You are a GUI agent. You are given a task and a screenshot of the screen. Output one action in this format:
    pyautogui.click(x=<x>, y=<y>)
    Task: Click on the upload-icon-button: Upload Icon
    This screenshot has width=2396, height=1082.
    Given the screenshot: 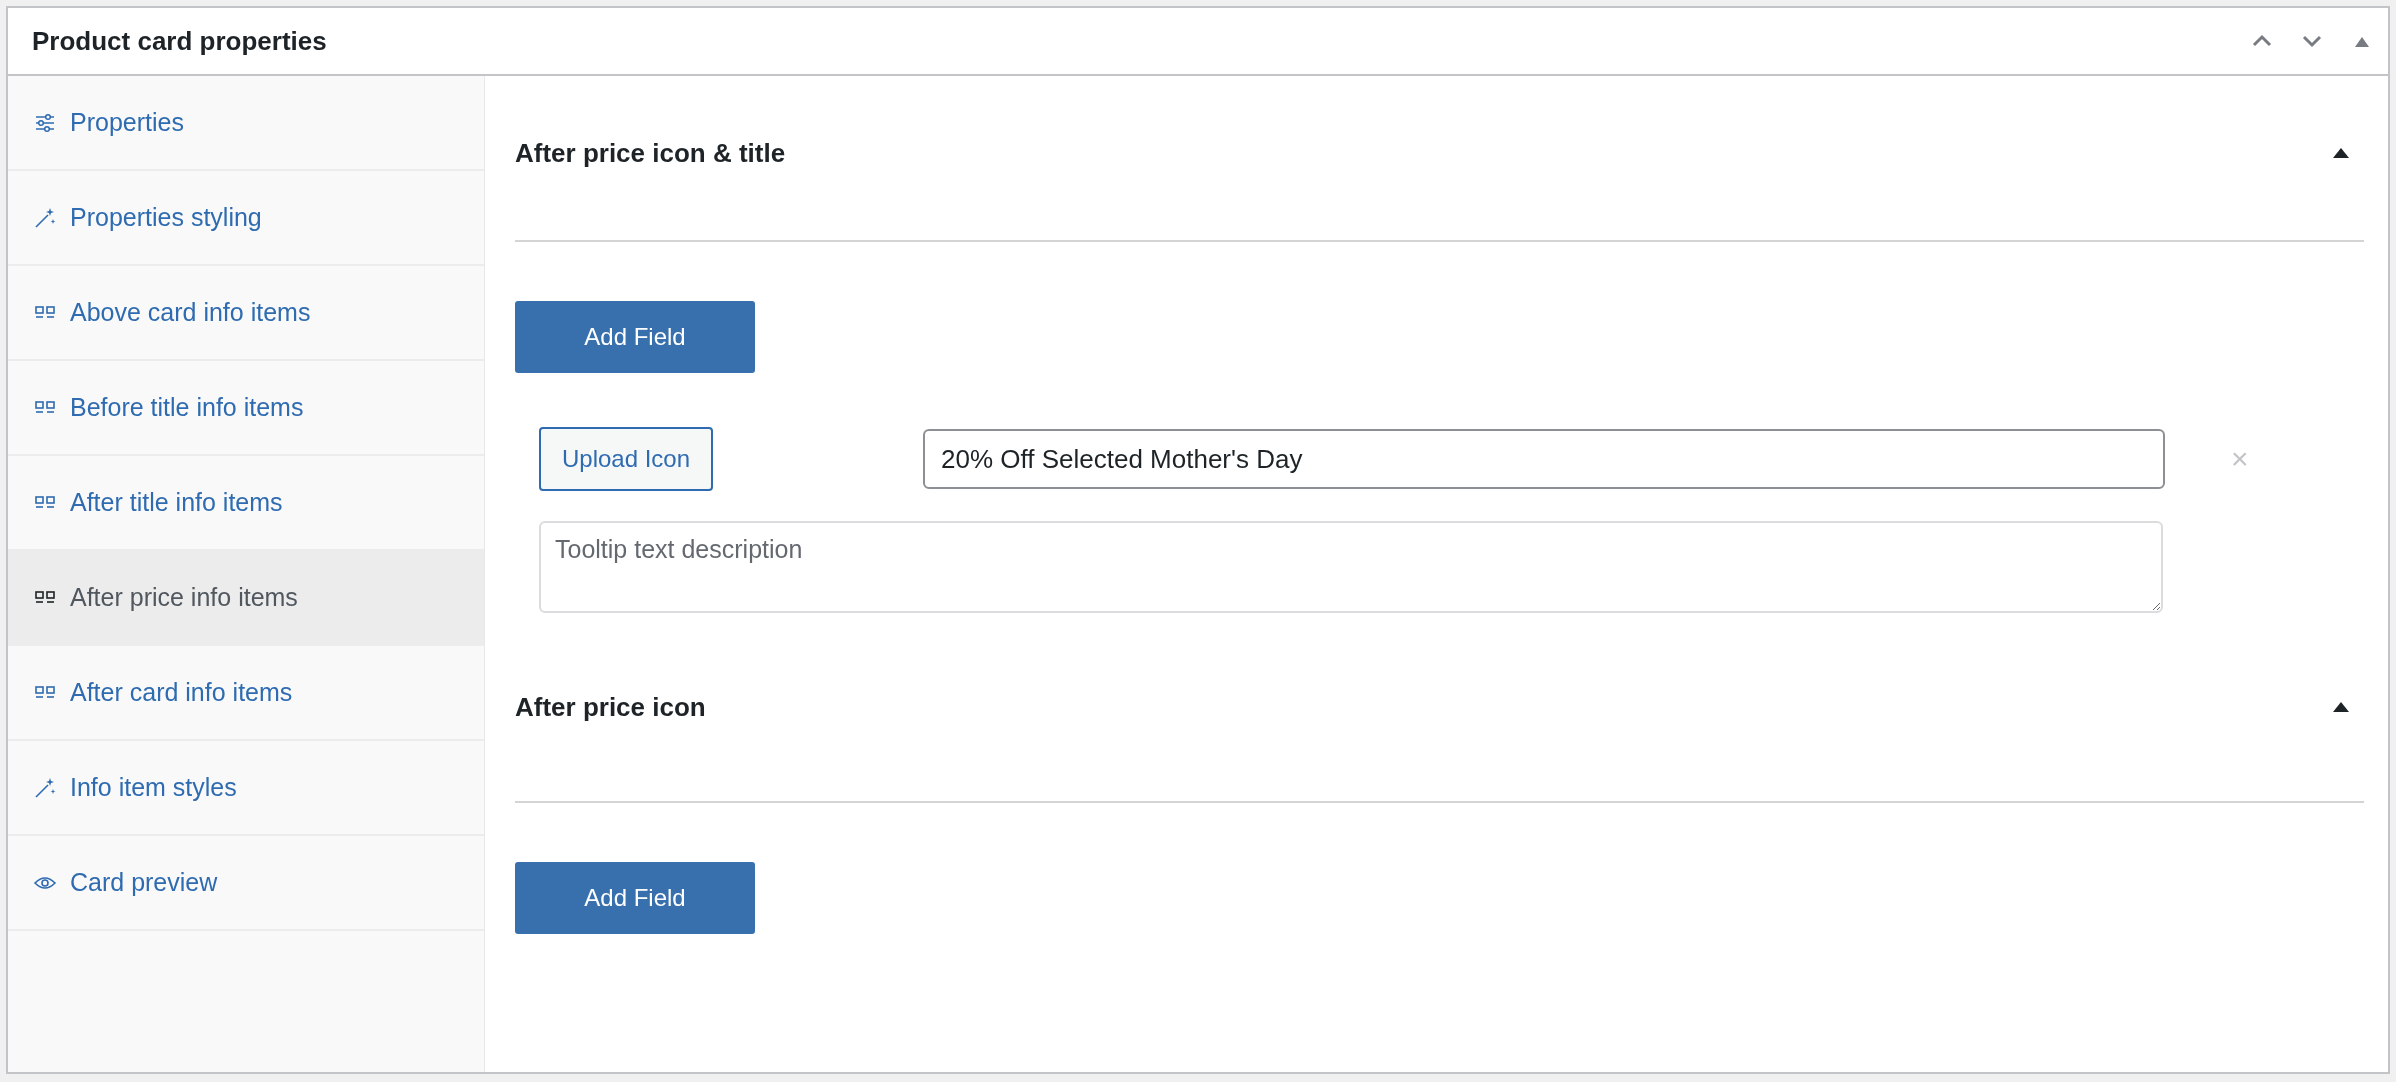 What is the action you would take?
    pyautogui.click(x=626, y=459)
    